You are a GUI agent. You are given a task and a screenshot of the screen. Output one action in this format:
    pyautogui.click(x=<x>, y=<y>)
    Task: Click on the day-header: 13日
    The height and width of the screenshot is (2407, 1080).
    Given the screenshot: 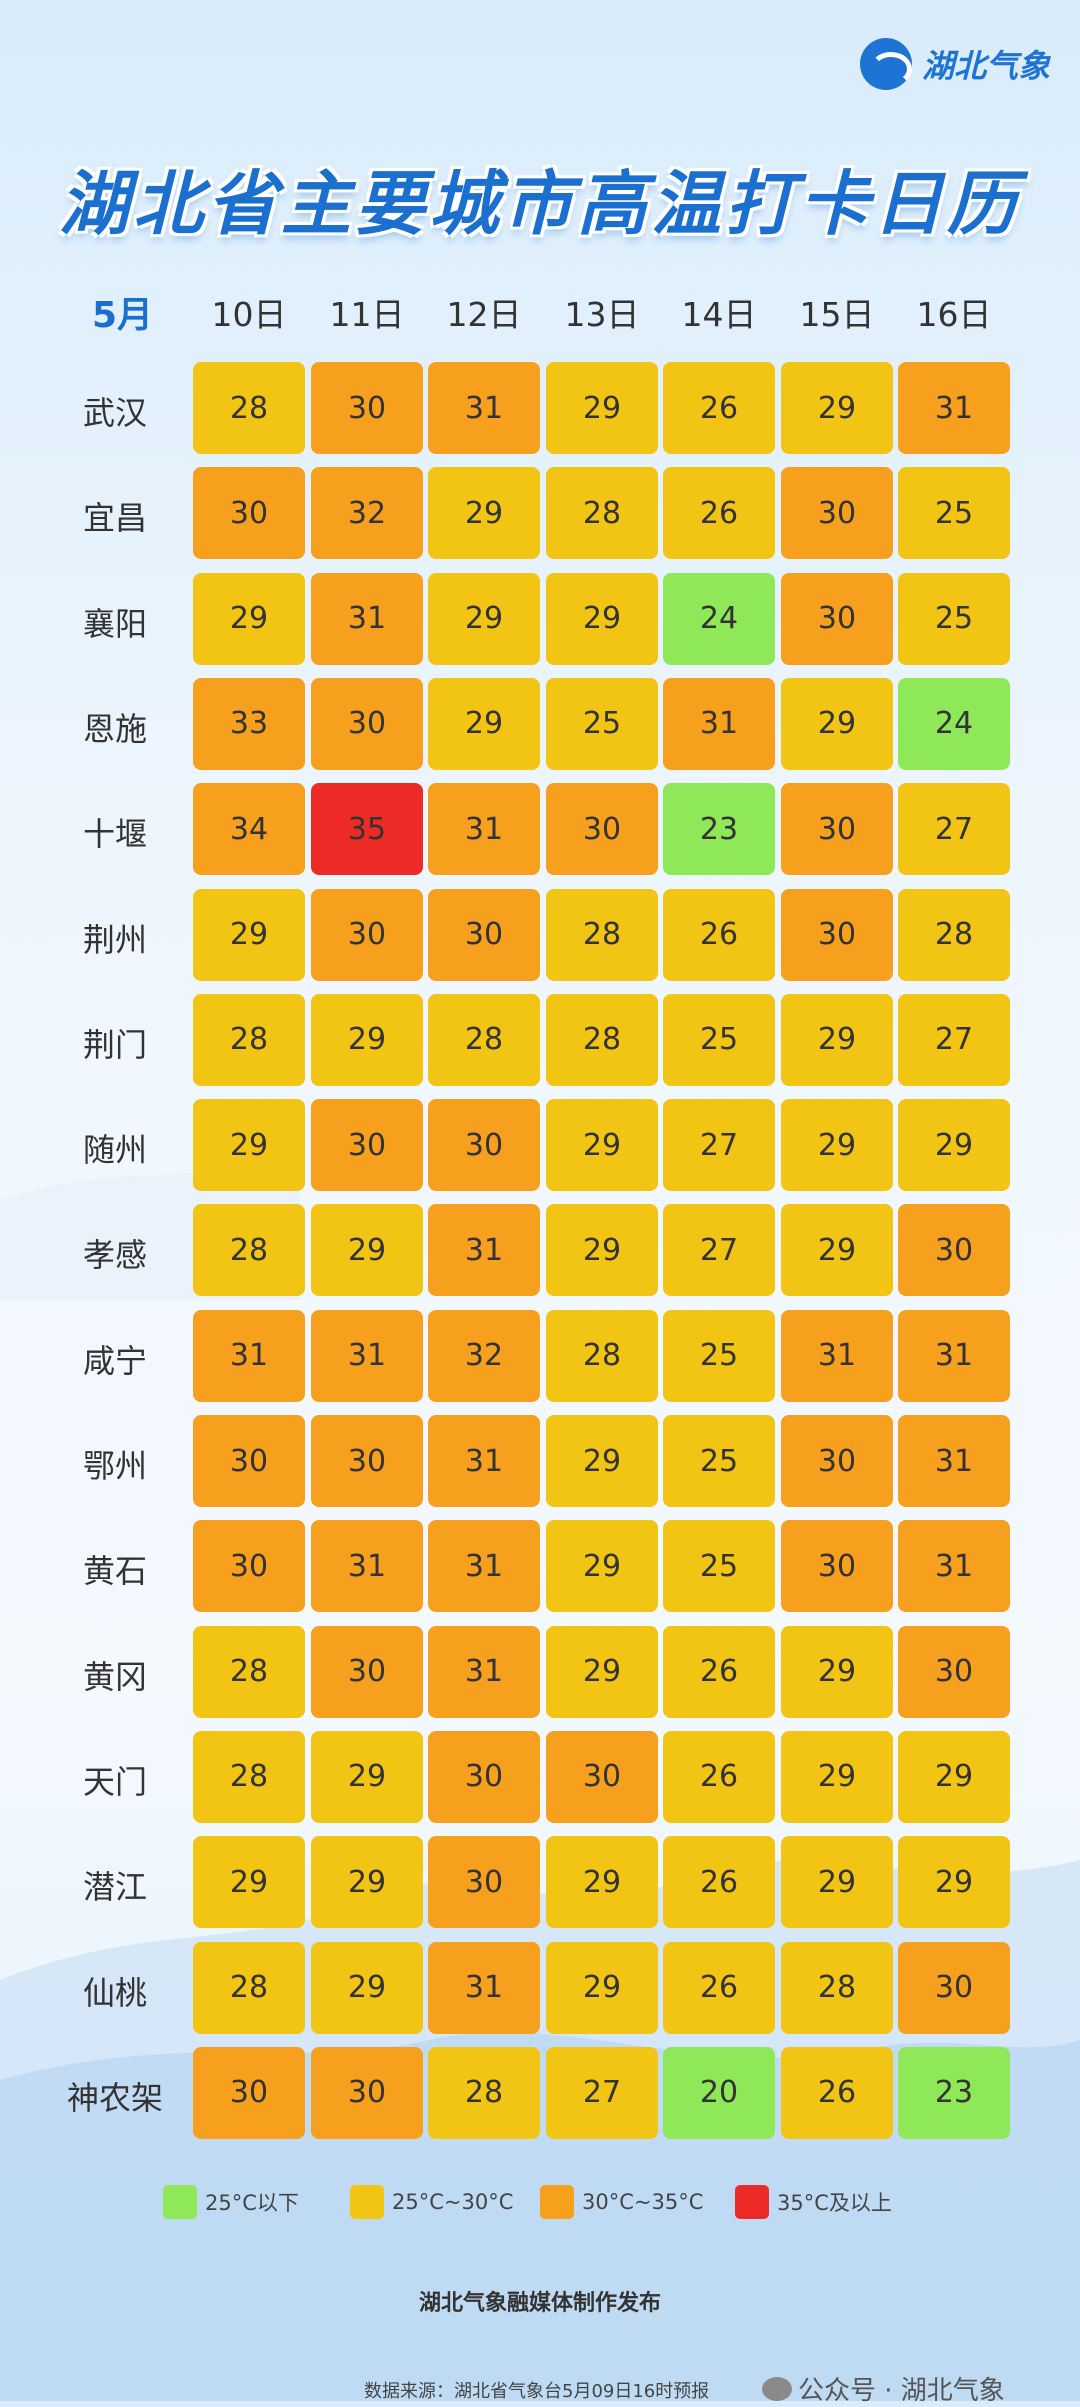 What is the action you would take?
    pyautogui.click(x=602, y=314)
    